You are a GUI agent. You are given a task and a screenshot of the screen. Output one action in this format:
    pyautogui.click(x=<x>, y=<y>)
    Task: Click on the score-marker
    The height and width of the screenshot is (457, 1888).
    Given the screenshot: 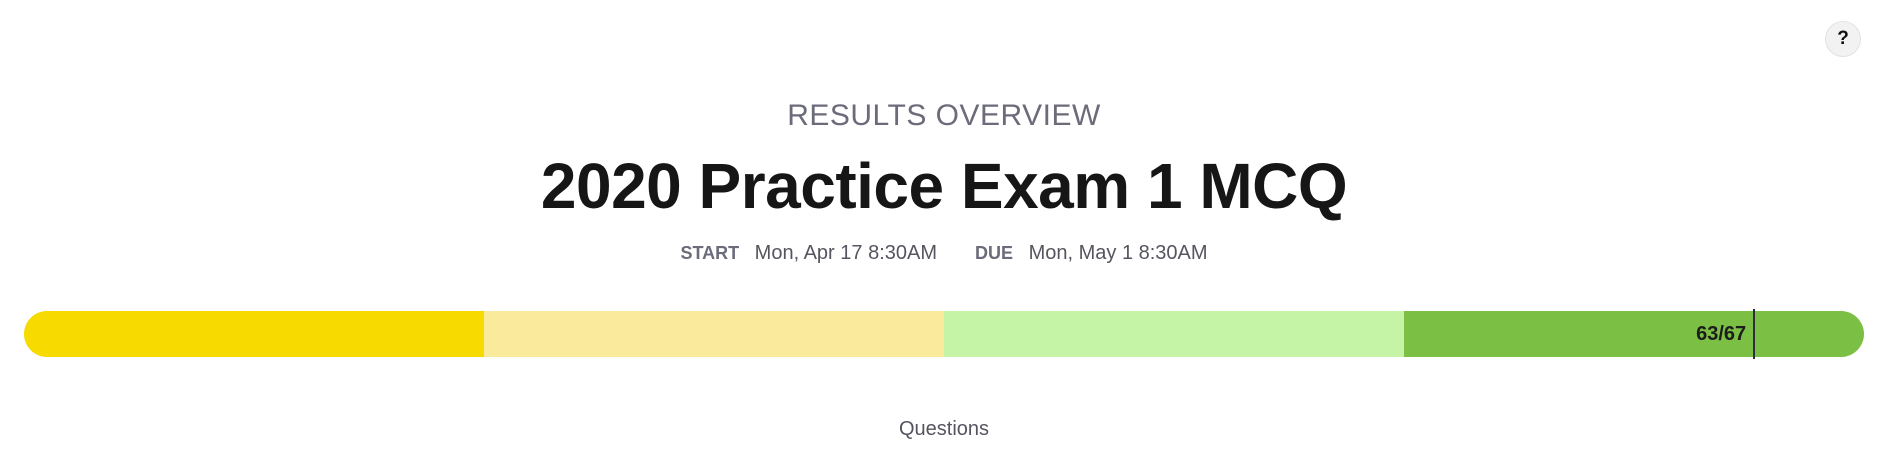 What is the action you would take?
    pyautogui.click(x=1754, y=334)
    